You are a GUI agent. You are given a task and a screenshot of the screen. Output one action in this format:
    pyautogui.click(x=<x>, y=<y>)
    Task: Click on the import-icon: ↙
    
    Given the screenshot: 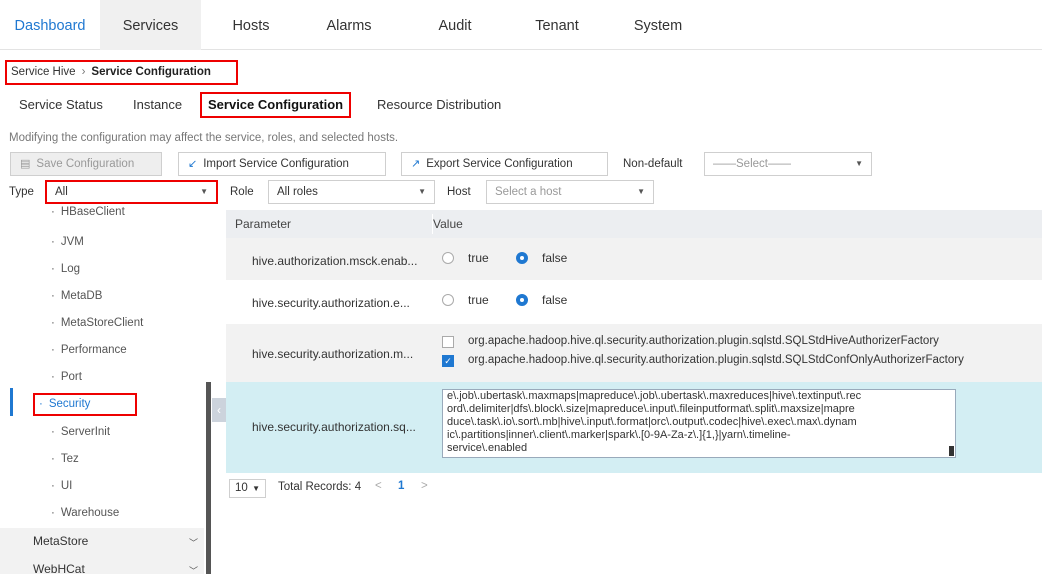 What is the action you would take?
    pyautogui.click(x=193, y=164)
    